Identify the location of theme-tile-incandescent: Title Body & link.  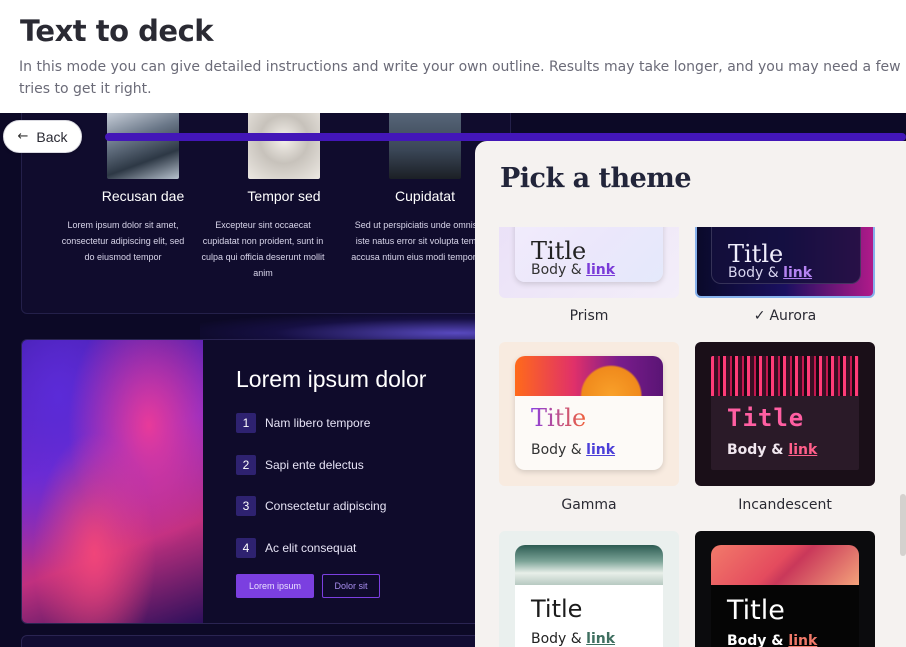
(785, 414).